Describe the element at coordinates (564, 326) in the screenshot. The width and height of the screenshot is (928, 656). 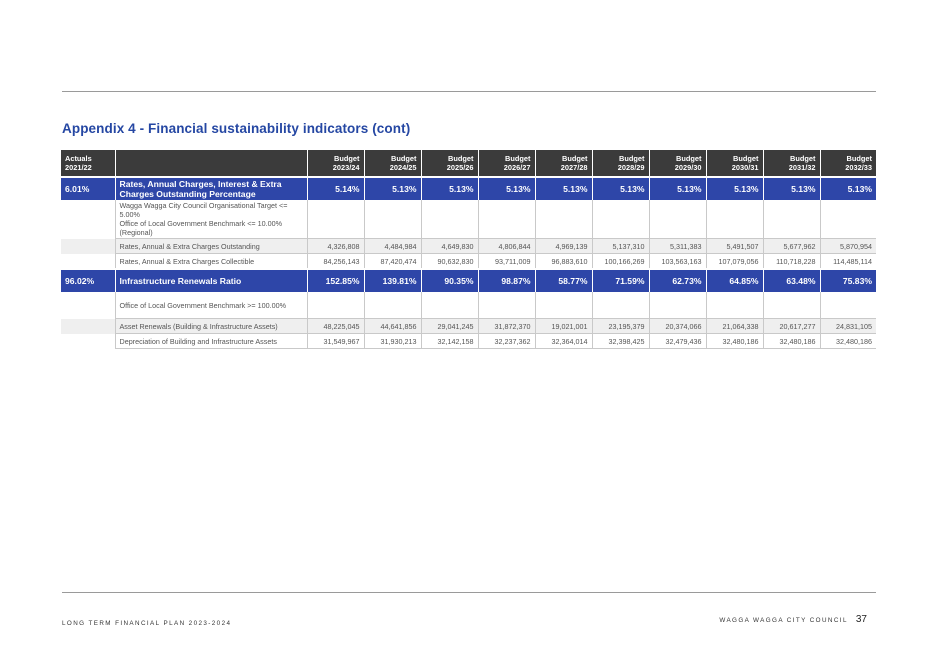
I see `row-value: 19,021,001` at that location.